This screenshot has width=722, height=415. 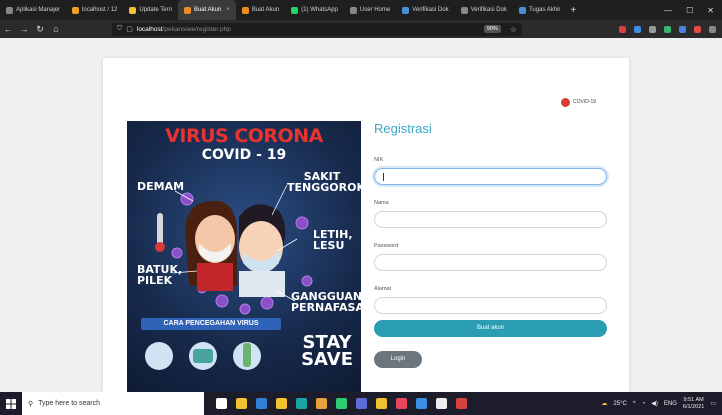 I want to click on home-icon: ⌂, so click(x=56, y=29).